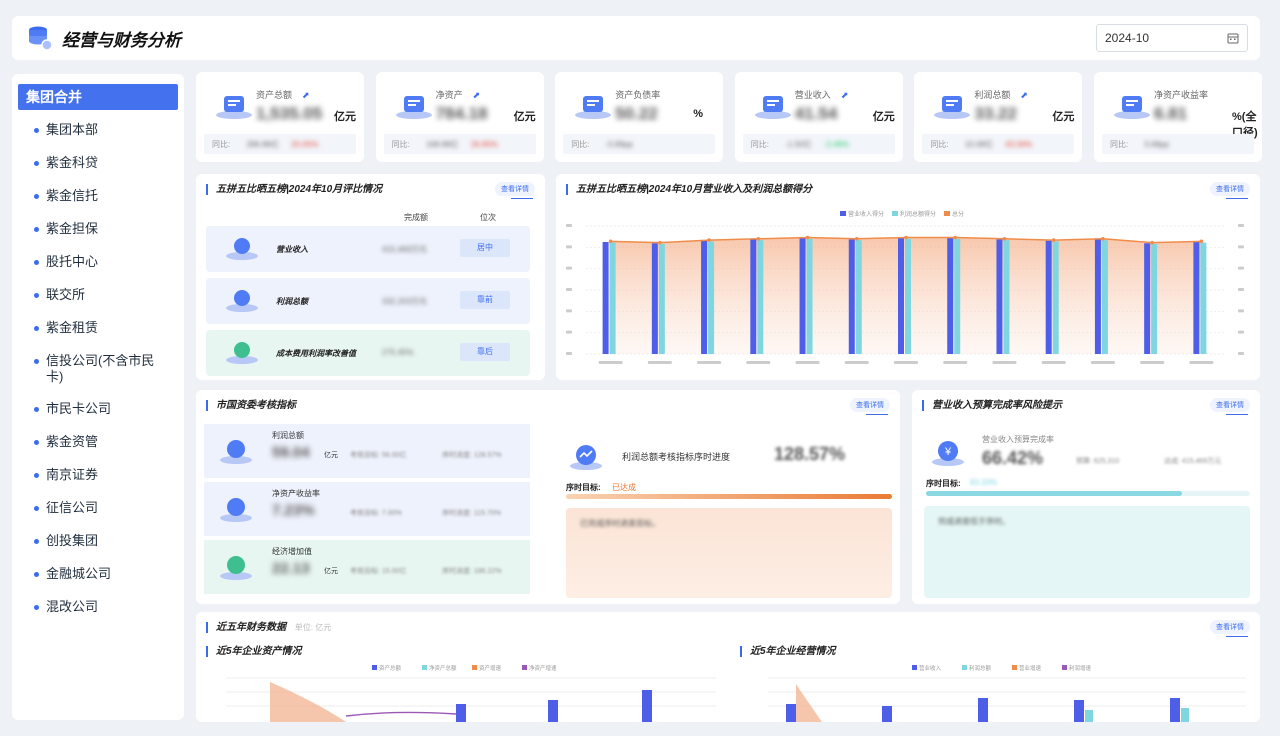 This screenshot has height=736, width=1280. Describe the element at coordinates (98, 477) in the screenshot. I see `sidebar-item: 南京证券` at that location.